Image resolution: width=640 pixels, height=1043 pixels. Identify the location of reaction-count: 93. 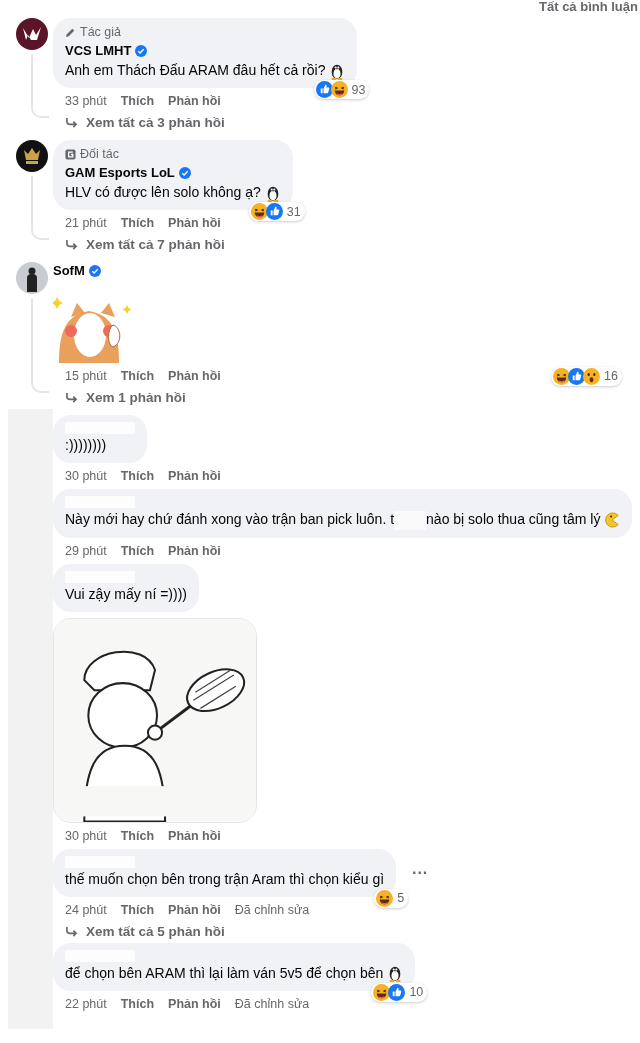
(358, 89).